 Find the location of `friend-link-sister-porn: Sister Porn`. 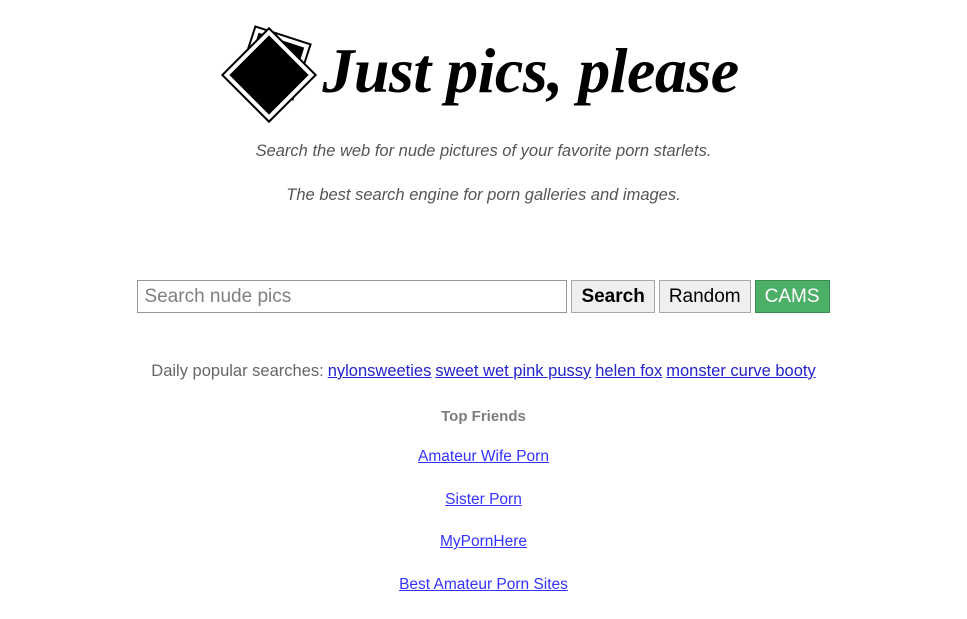

friend-link-sister-porn: Sister Porn is located at coordinates (483, 499).